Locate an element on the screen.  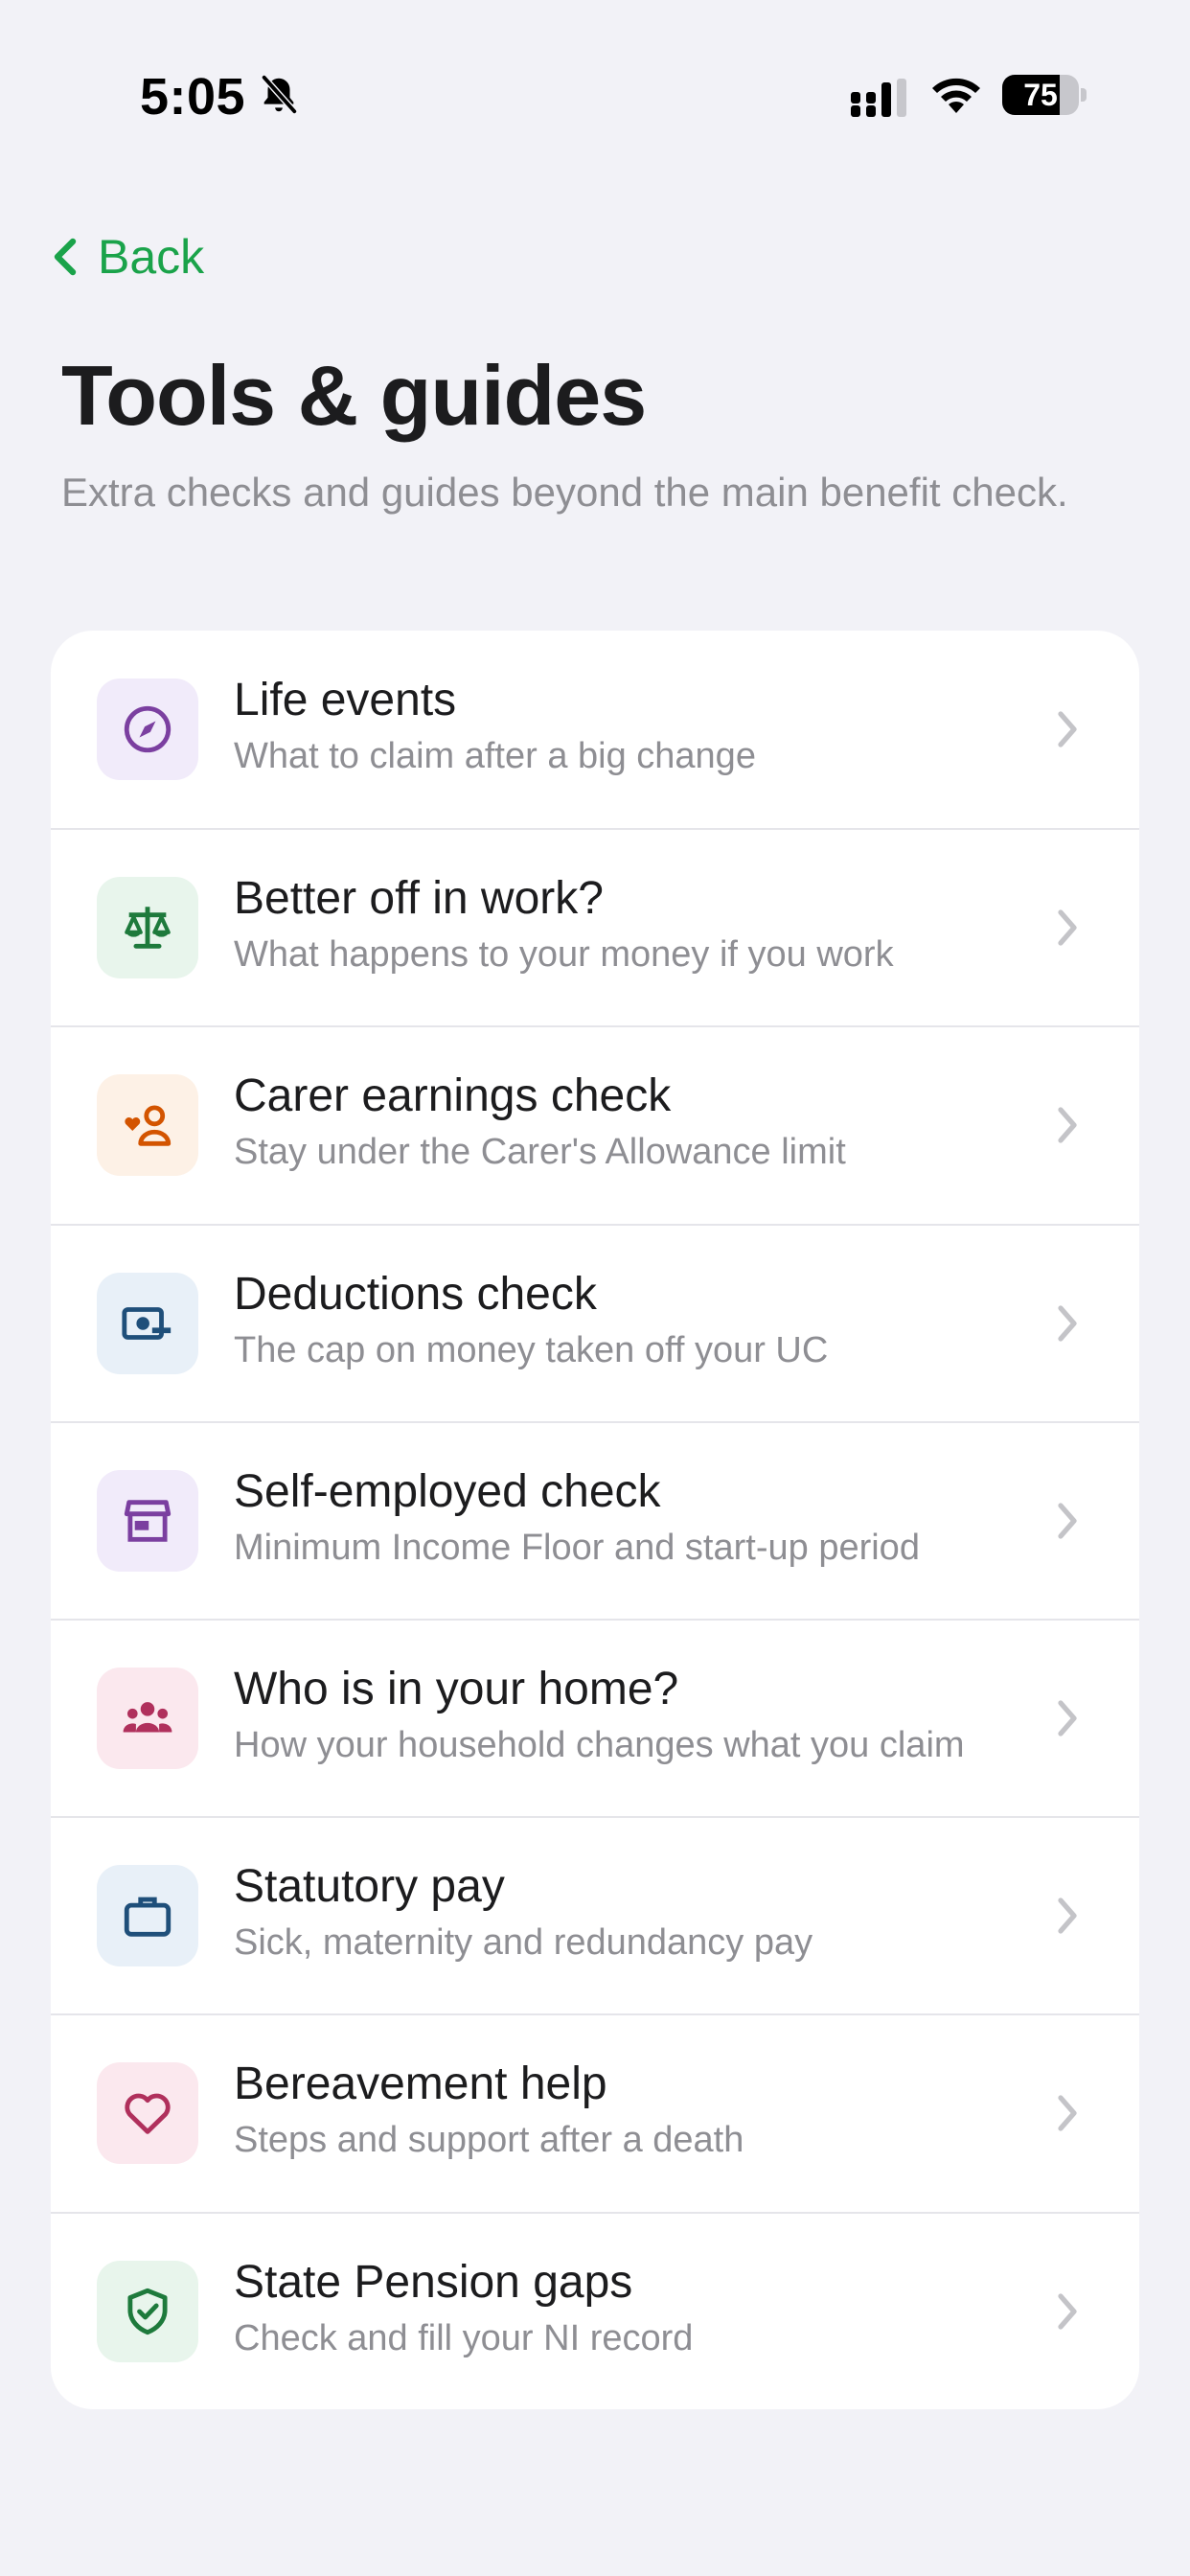
back-button: Back is located at coordinates (126, 257).